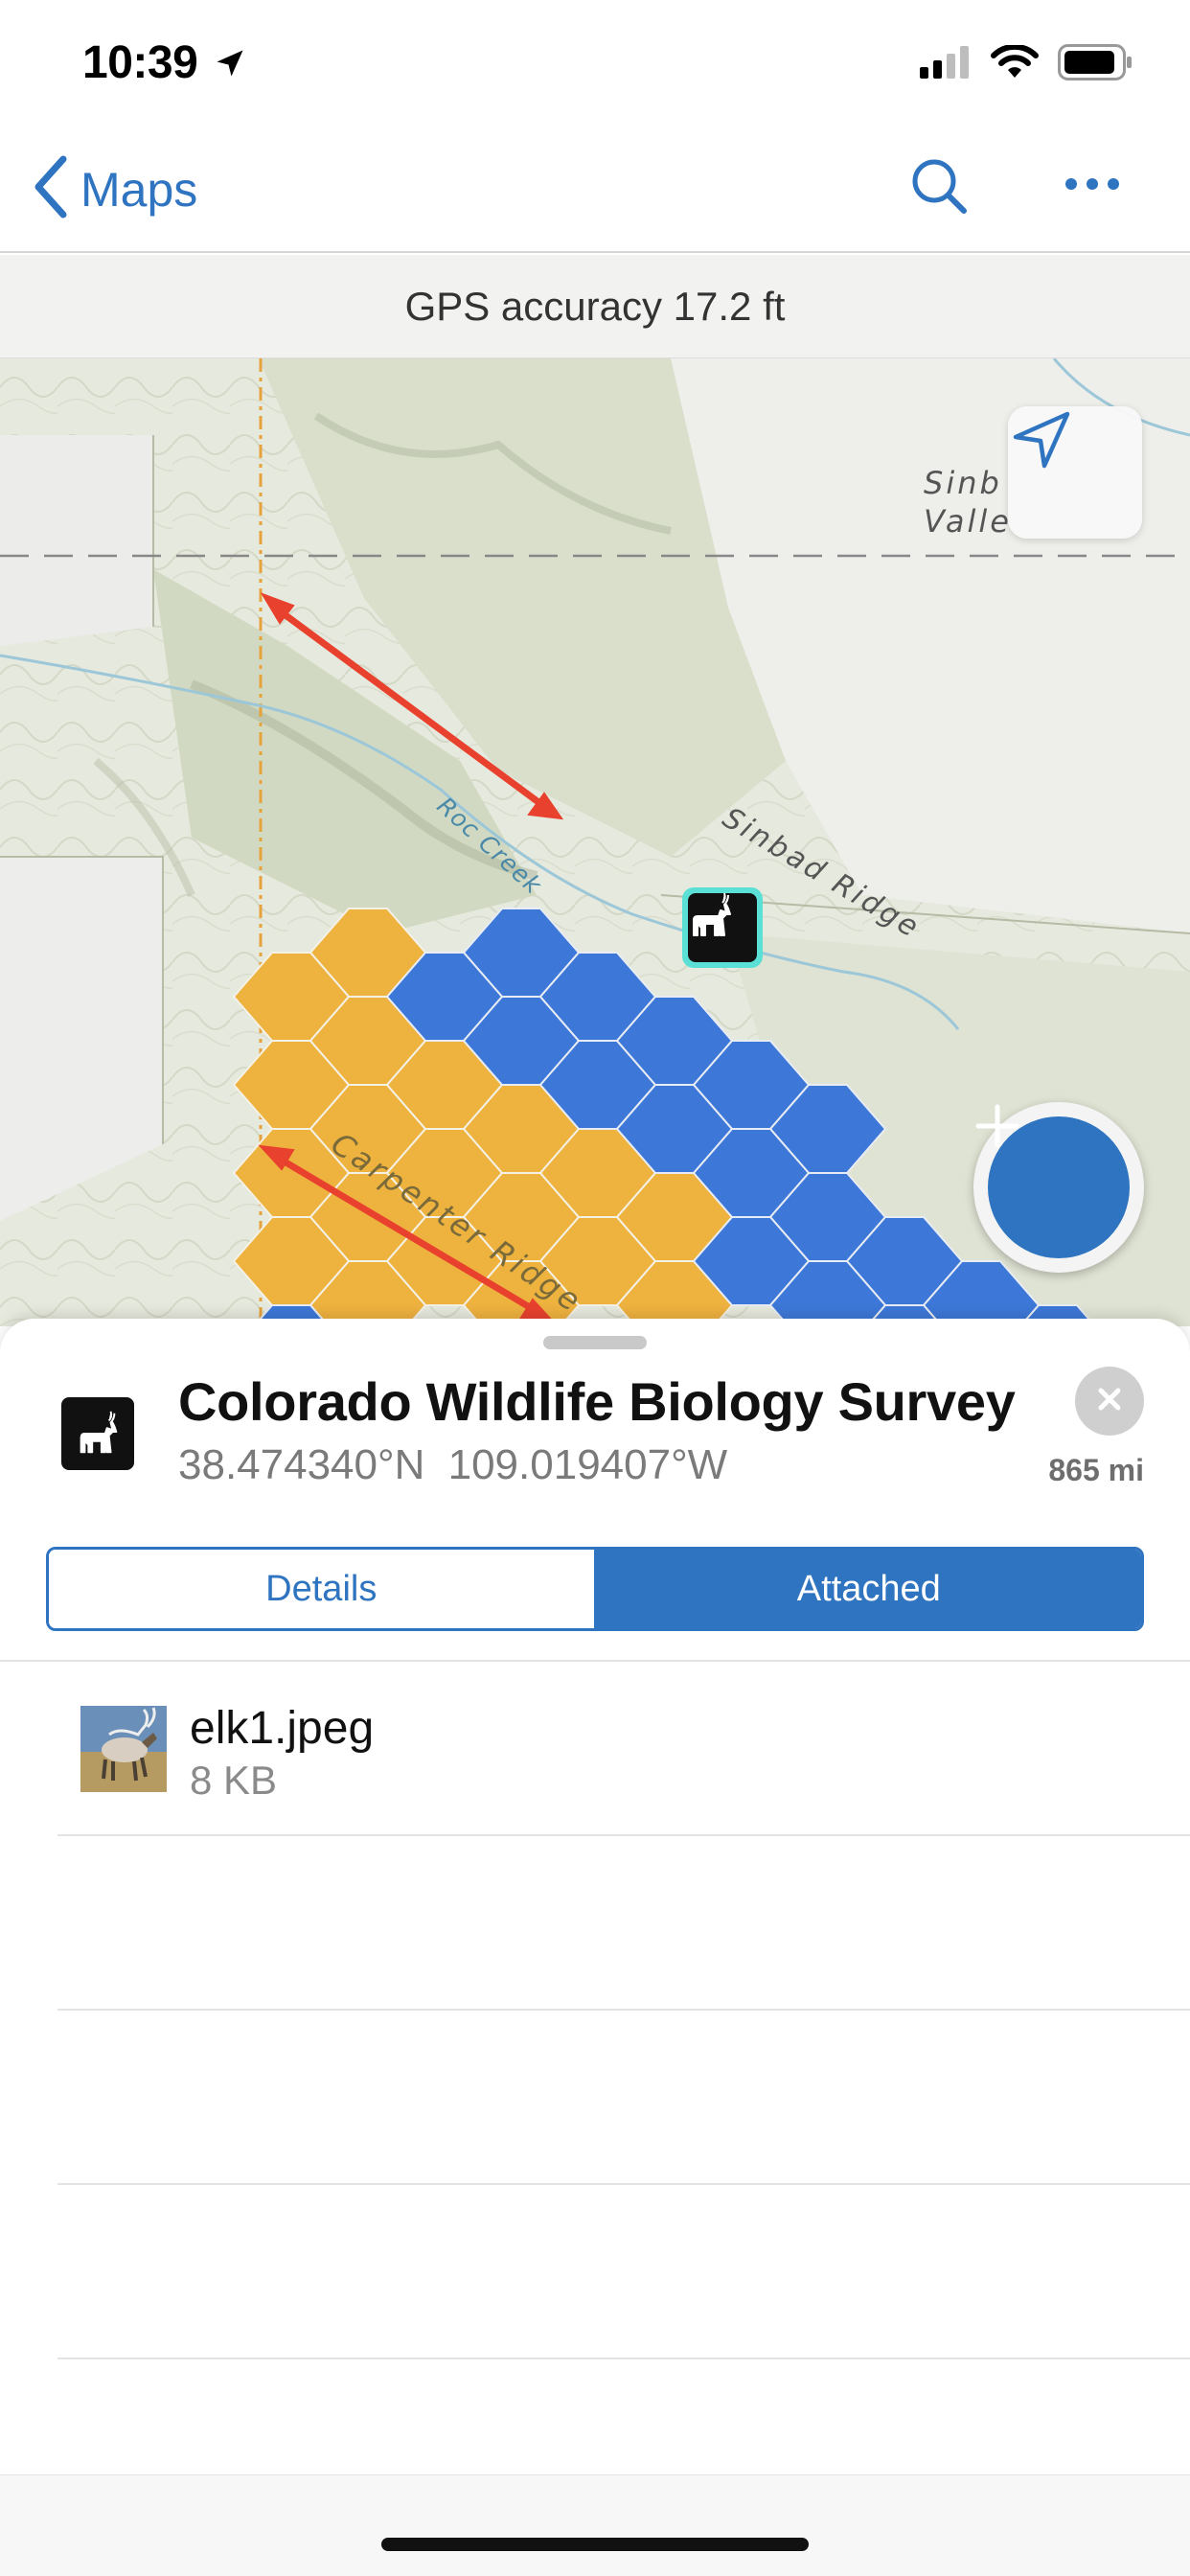 Image resolution: width=1190 pixels, height=2576 pixels. What do you see at coordinates (323, 1589) in the screenshot?
I see `tab-details: Details` at bounding box center [323, 1589].